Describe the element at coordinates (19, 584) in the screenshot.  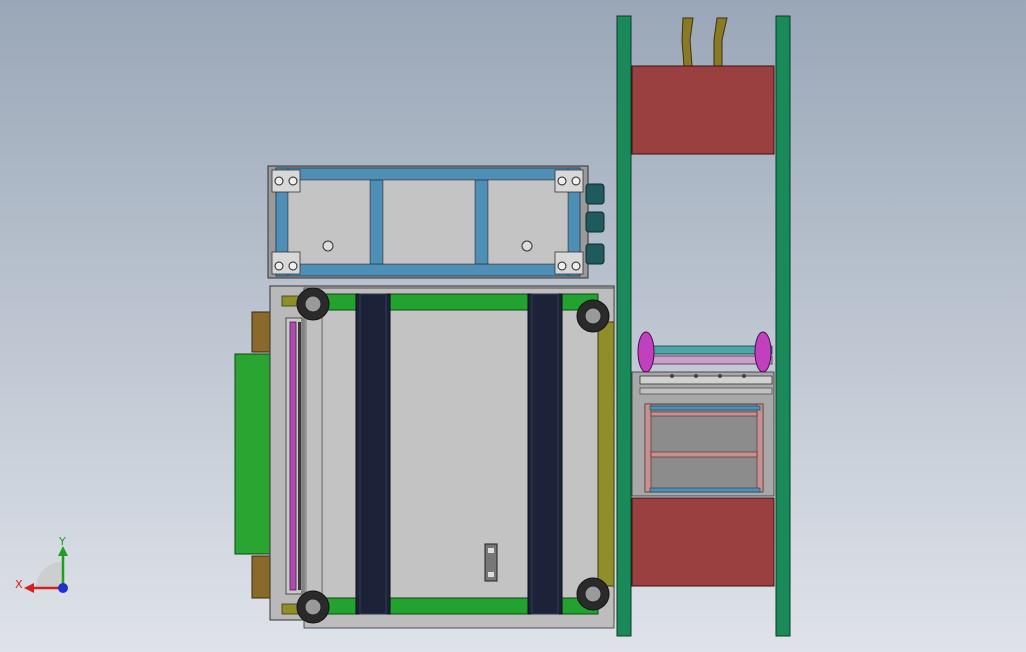
I see `axis-label-x: X` at that location.